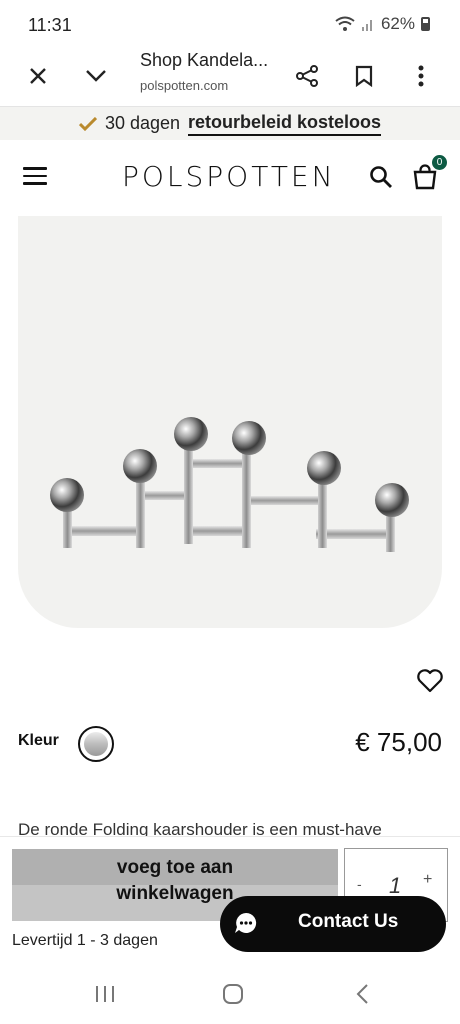 The height and width of the screenshot is (1024, 460). Describe the element at coordinates (348, 921) in the screenshot. I see `contact-us-label: Contact Us` at that location.